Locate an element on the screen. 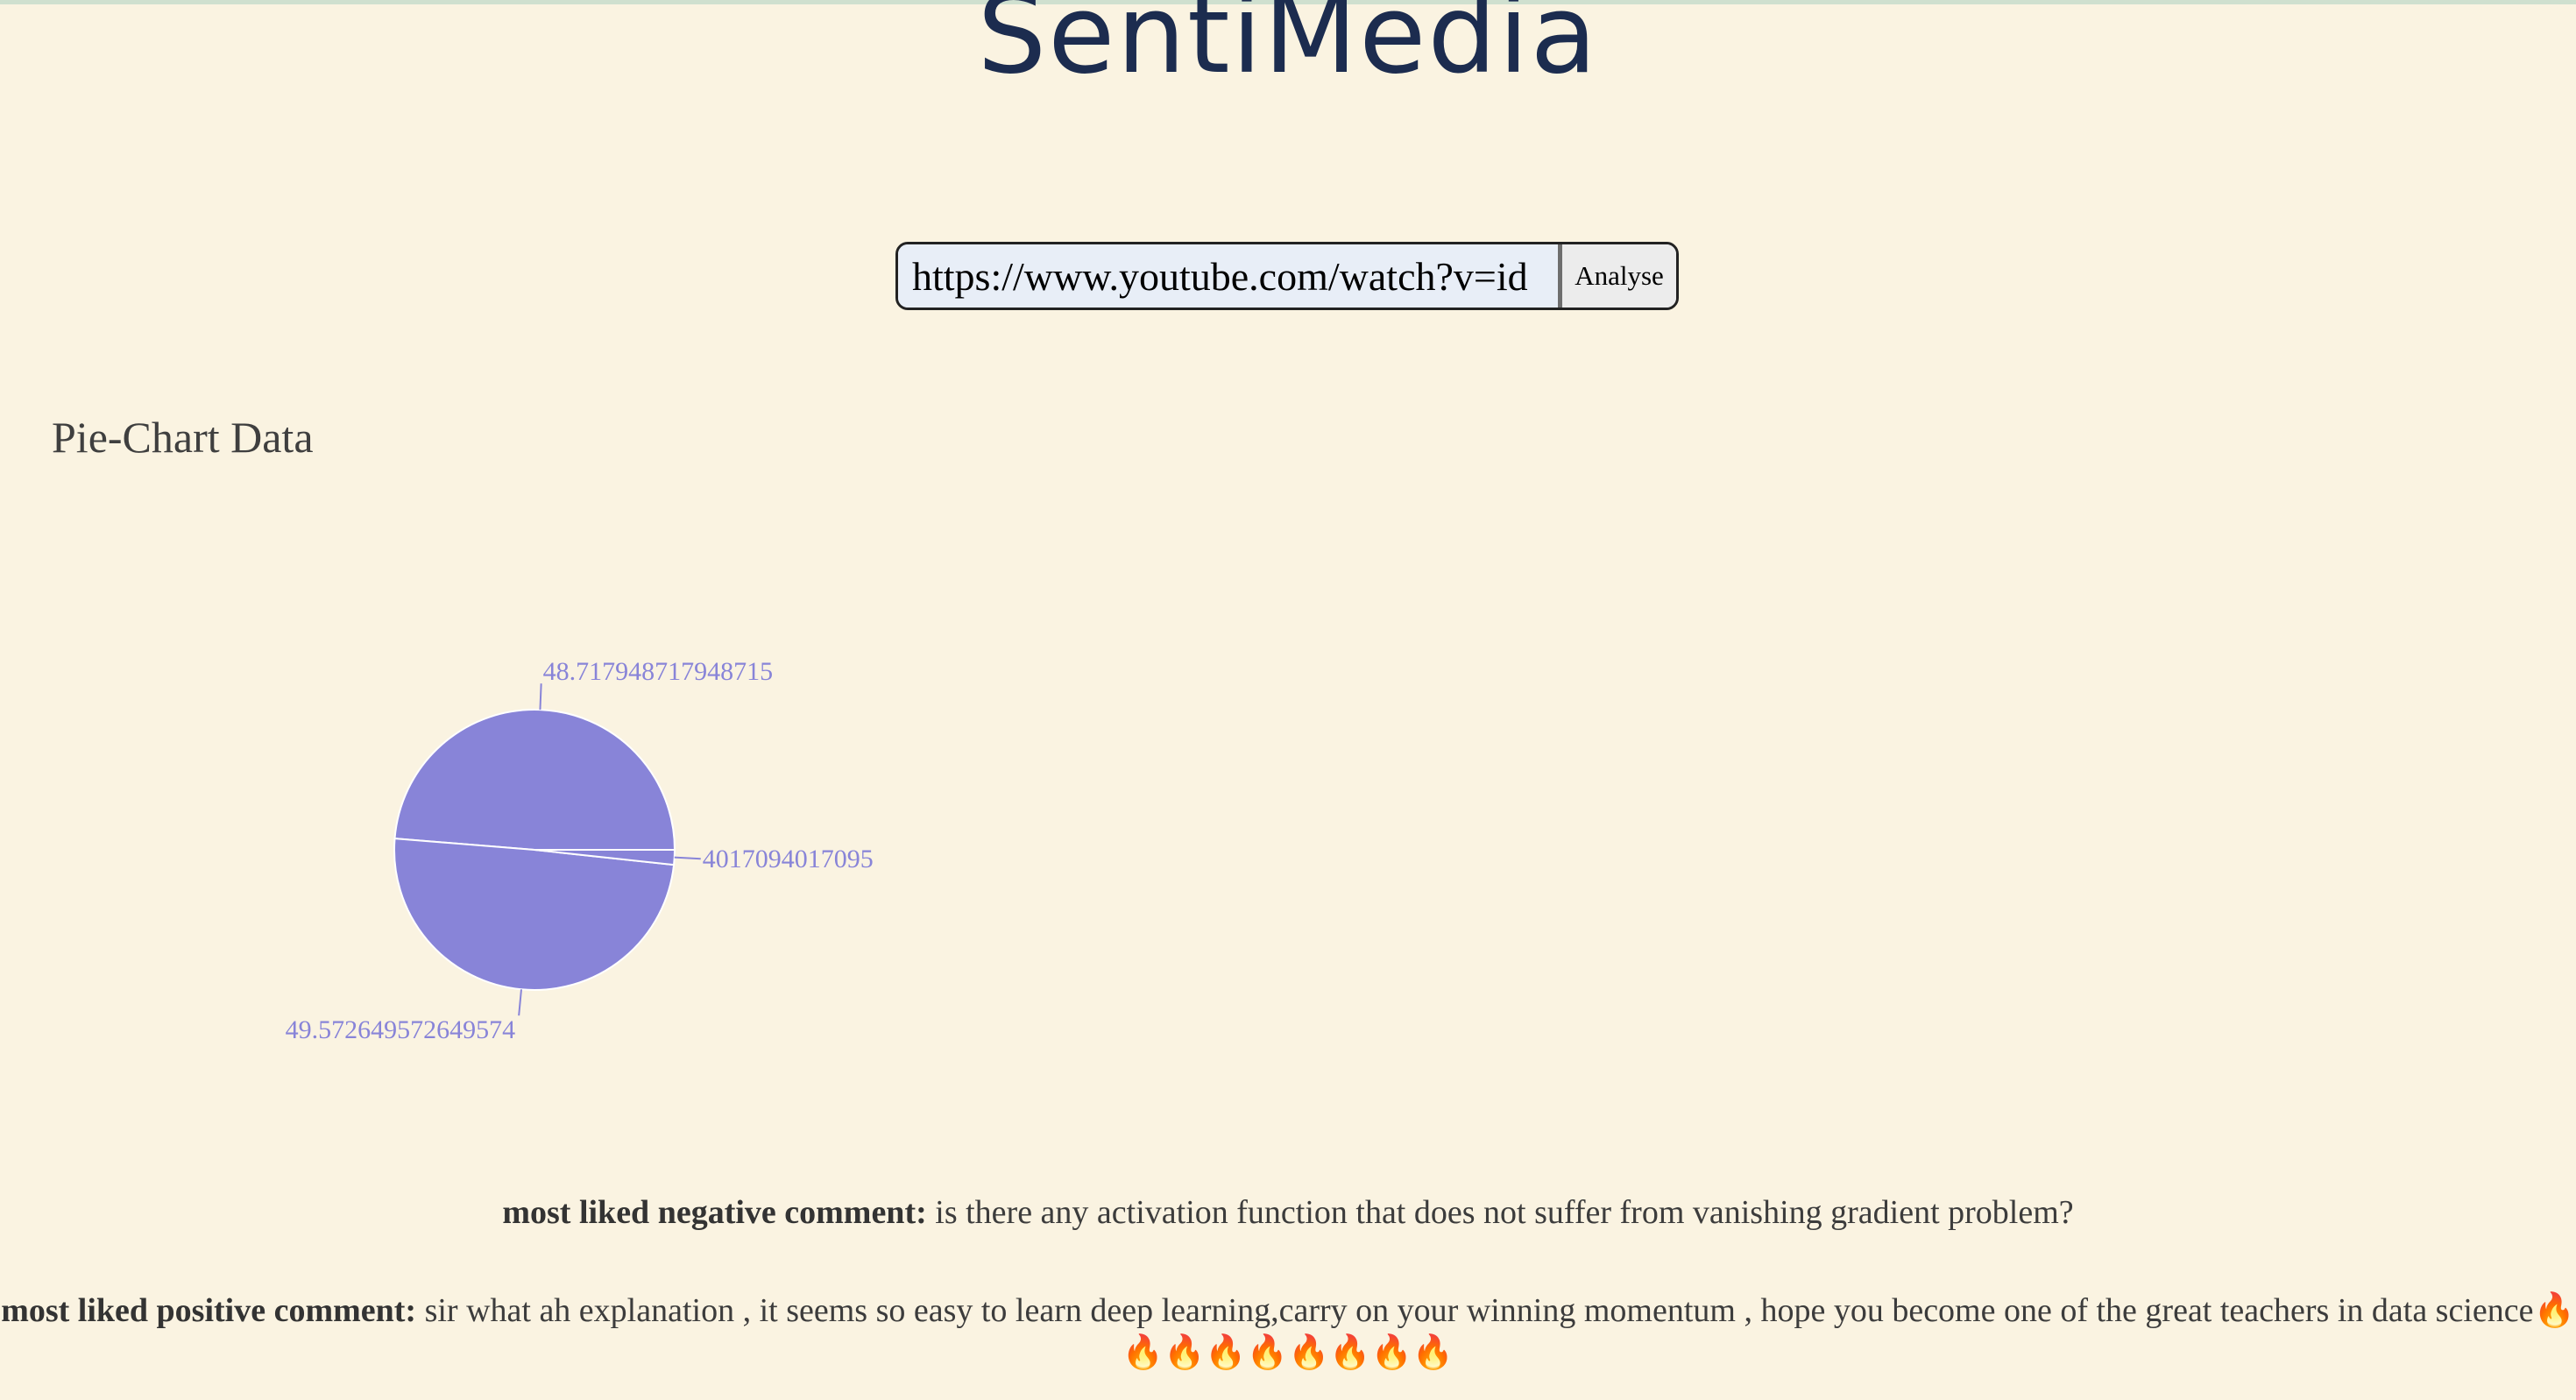 This screenshot has width=2576, height=1400. search-form: Analyse is located at coordinates (1287, 276).